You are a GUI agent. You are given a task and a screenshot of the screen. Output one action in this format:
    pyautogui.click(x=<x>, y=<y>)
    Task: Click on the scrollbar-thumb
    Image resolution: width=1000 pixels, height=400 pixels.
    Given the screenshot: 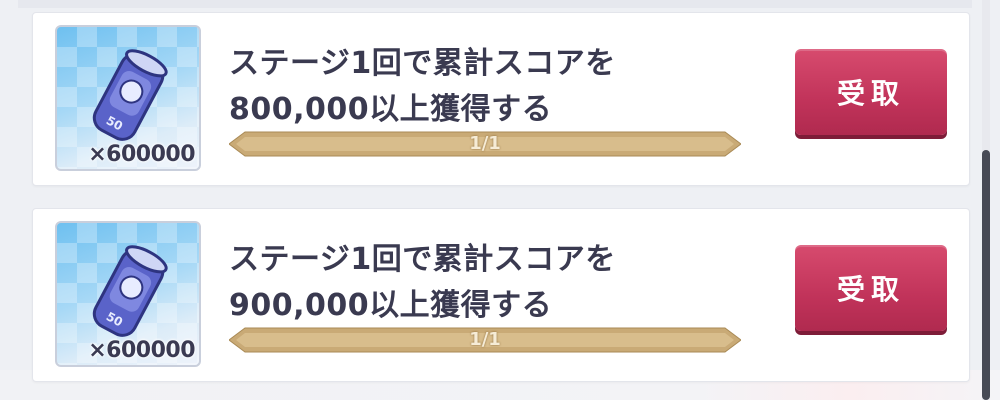 What is the action you would take?
    pyautogui.click(x=986, y=275)
    